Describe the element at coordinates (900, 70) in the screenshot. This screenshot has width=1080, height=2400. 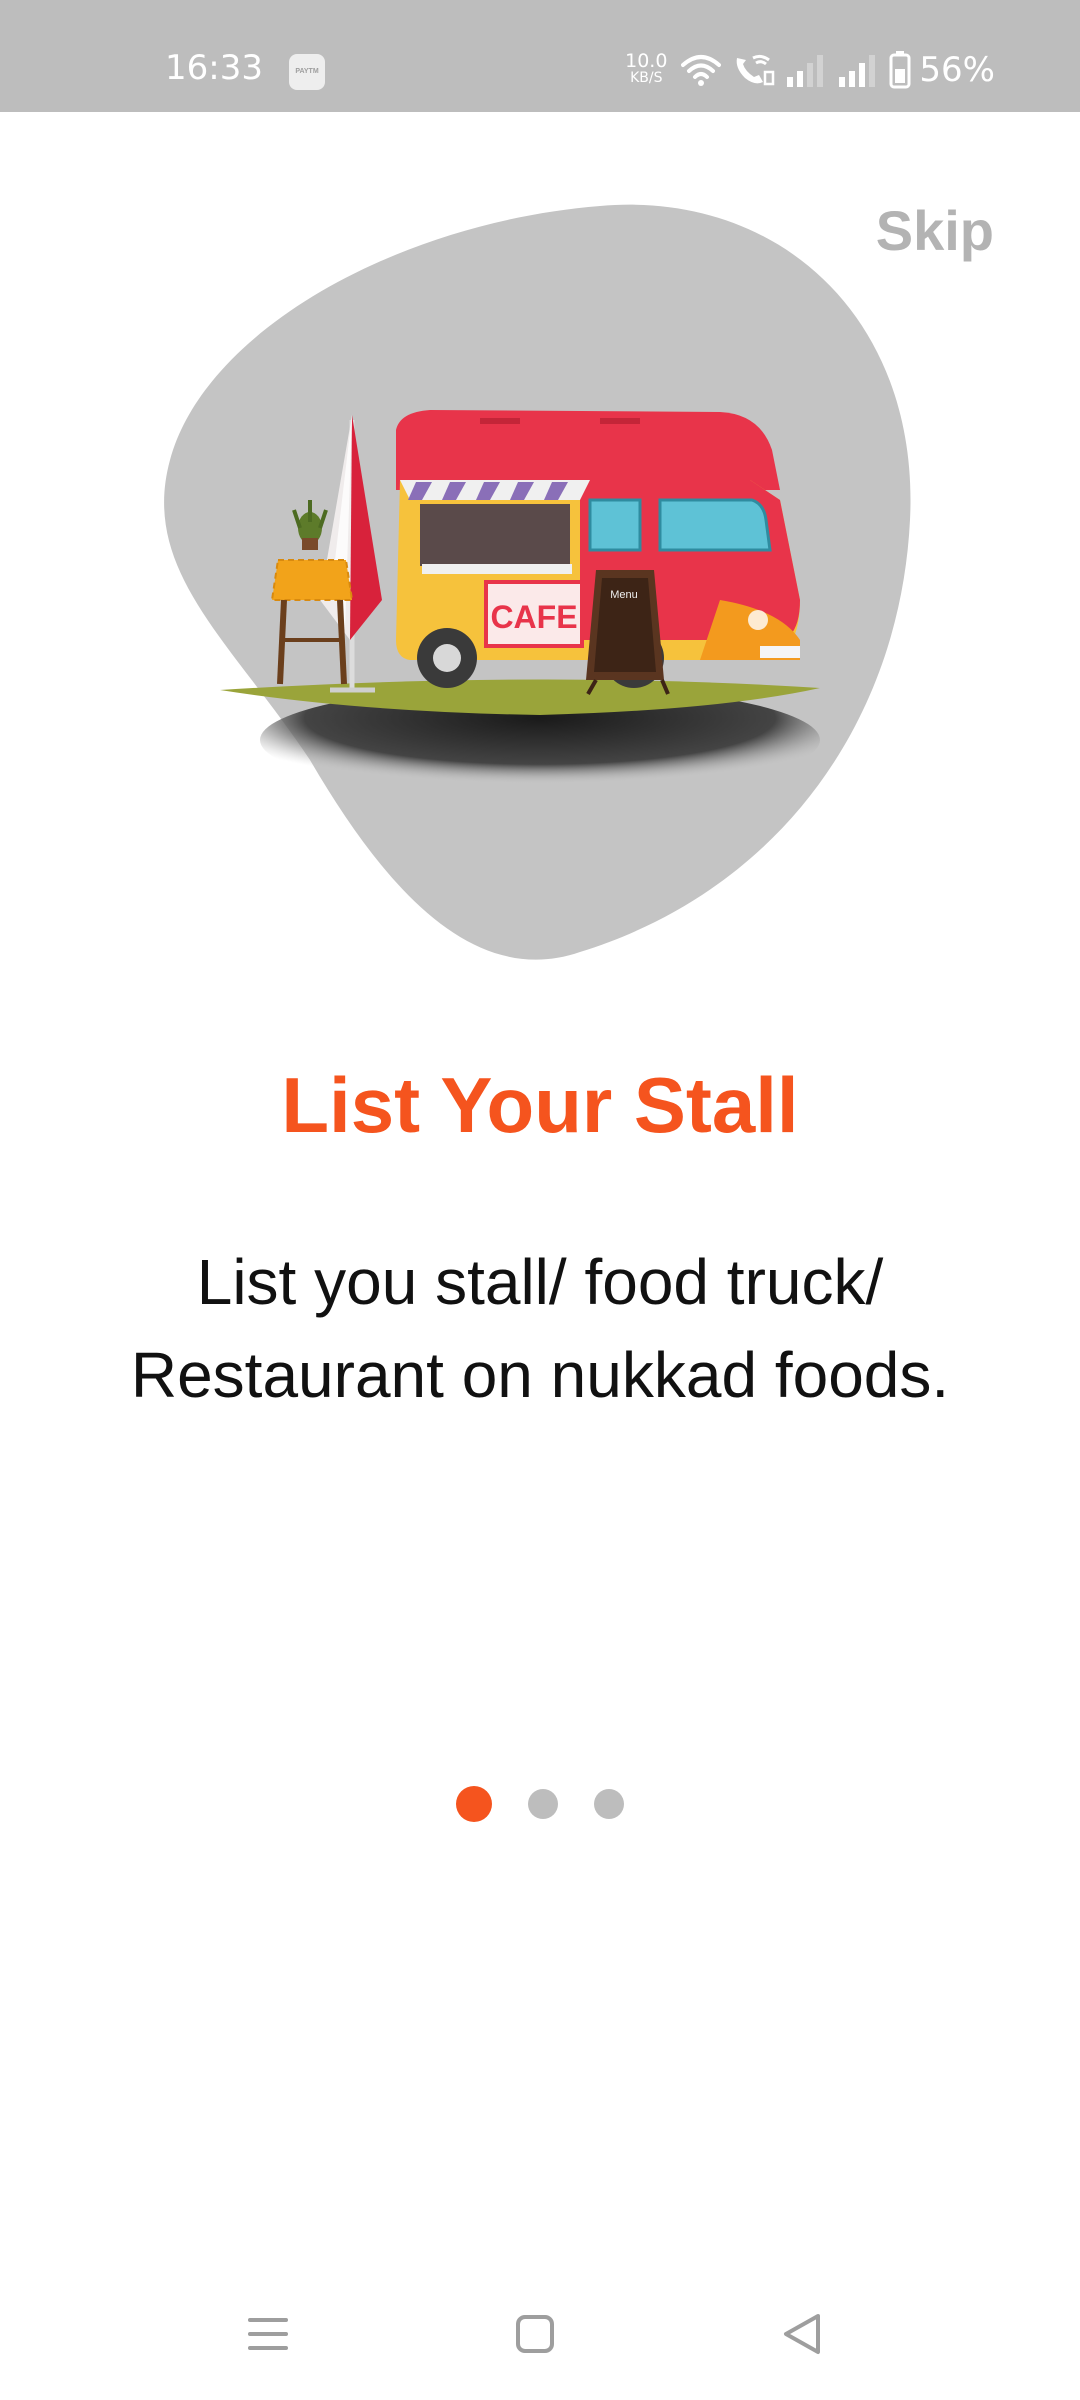
I see `battery-icon` at that location.